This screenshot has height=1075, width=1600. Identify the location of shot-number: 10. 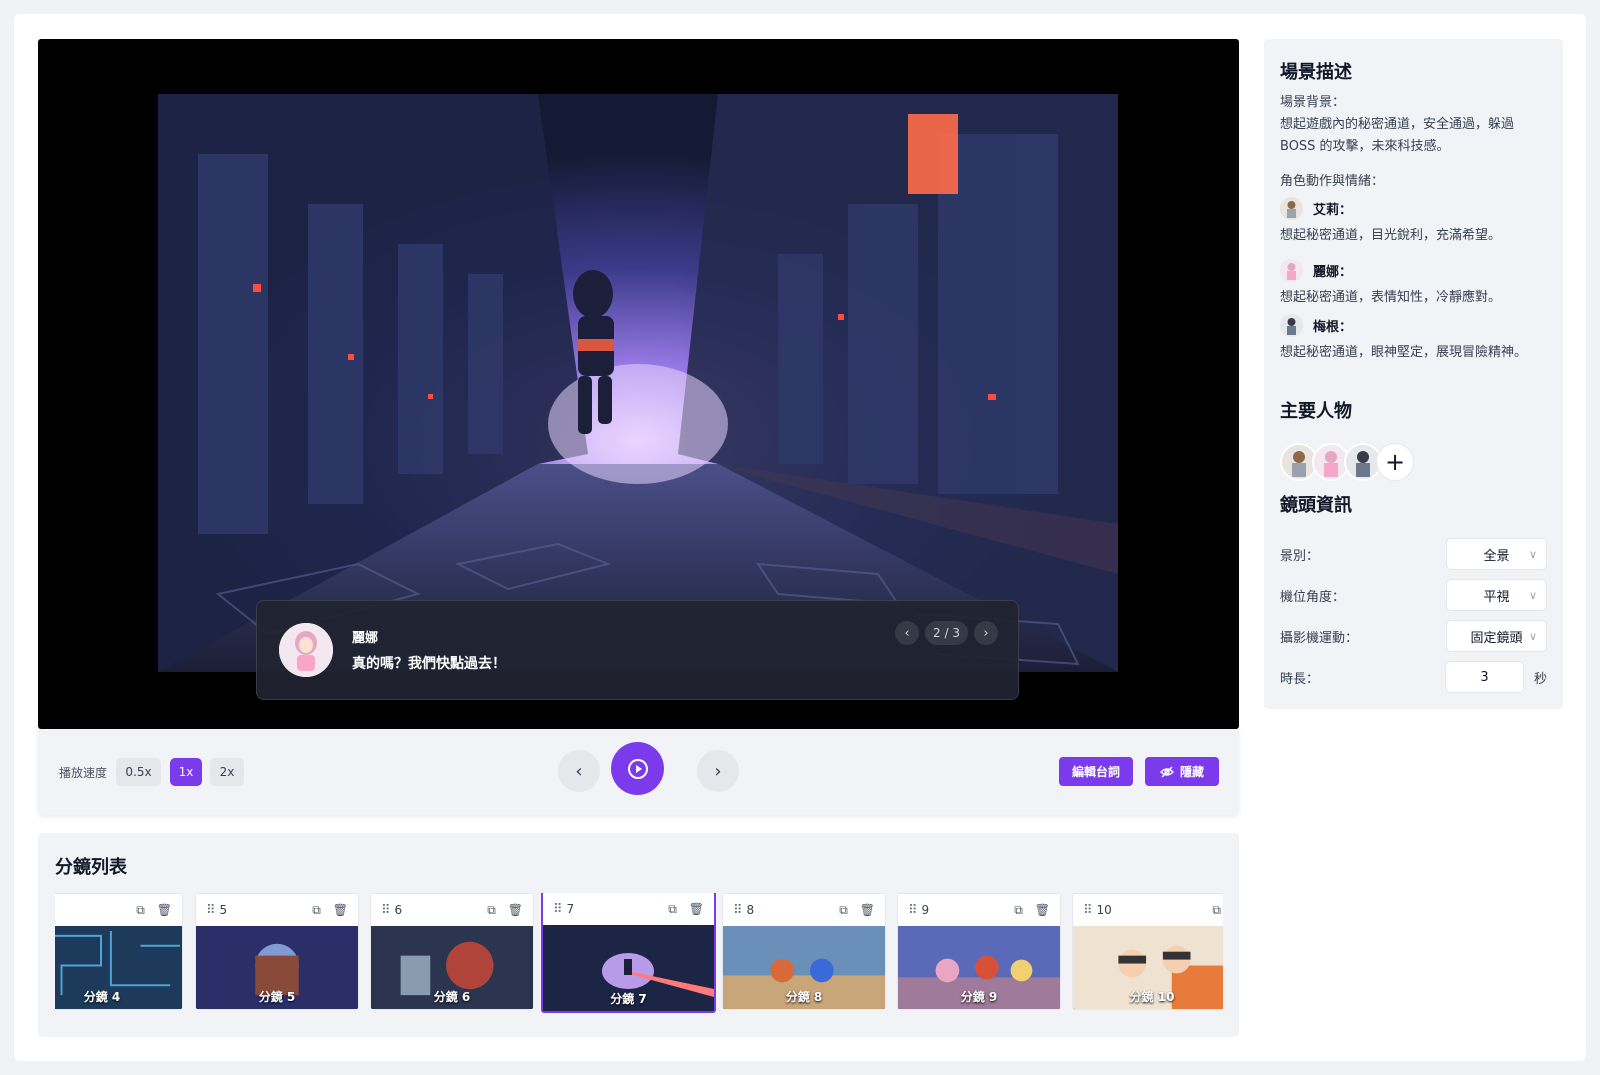
(1104, 910).